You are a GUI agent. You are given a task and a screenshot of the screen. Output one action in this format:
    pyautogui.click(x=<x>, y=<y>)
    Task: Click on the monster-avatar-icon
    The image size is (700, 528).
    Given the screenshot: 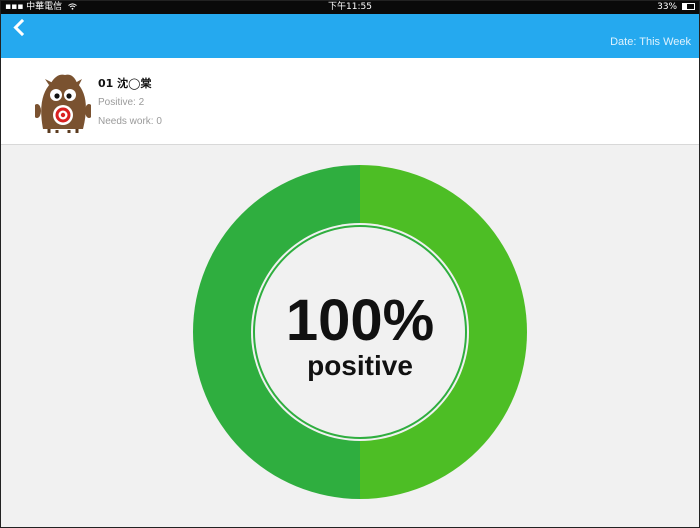 What is the action you would take?
    pyautogui.click(x=63, y=103)
    